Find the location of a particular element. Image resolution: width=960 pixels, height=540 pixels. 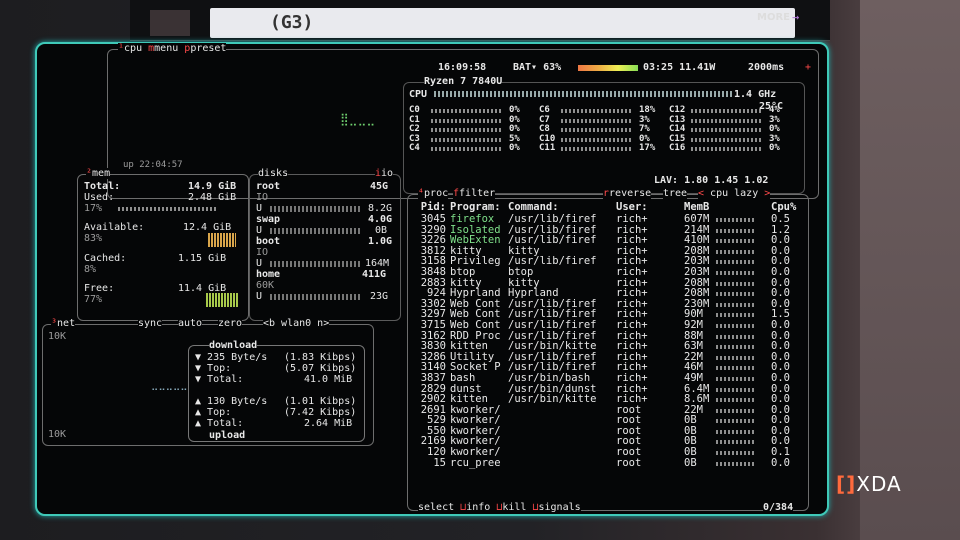

core-c4-graph is located at coordinates (466, 149).